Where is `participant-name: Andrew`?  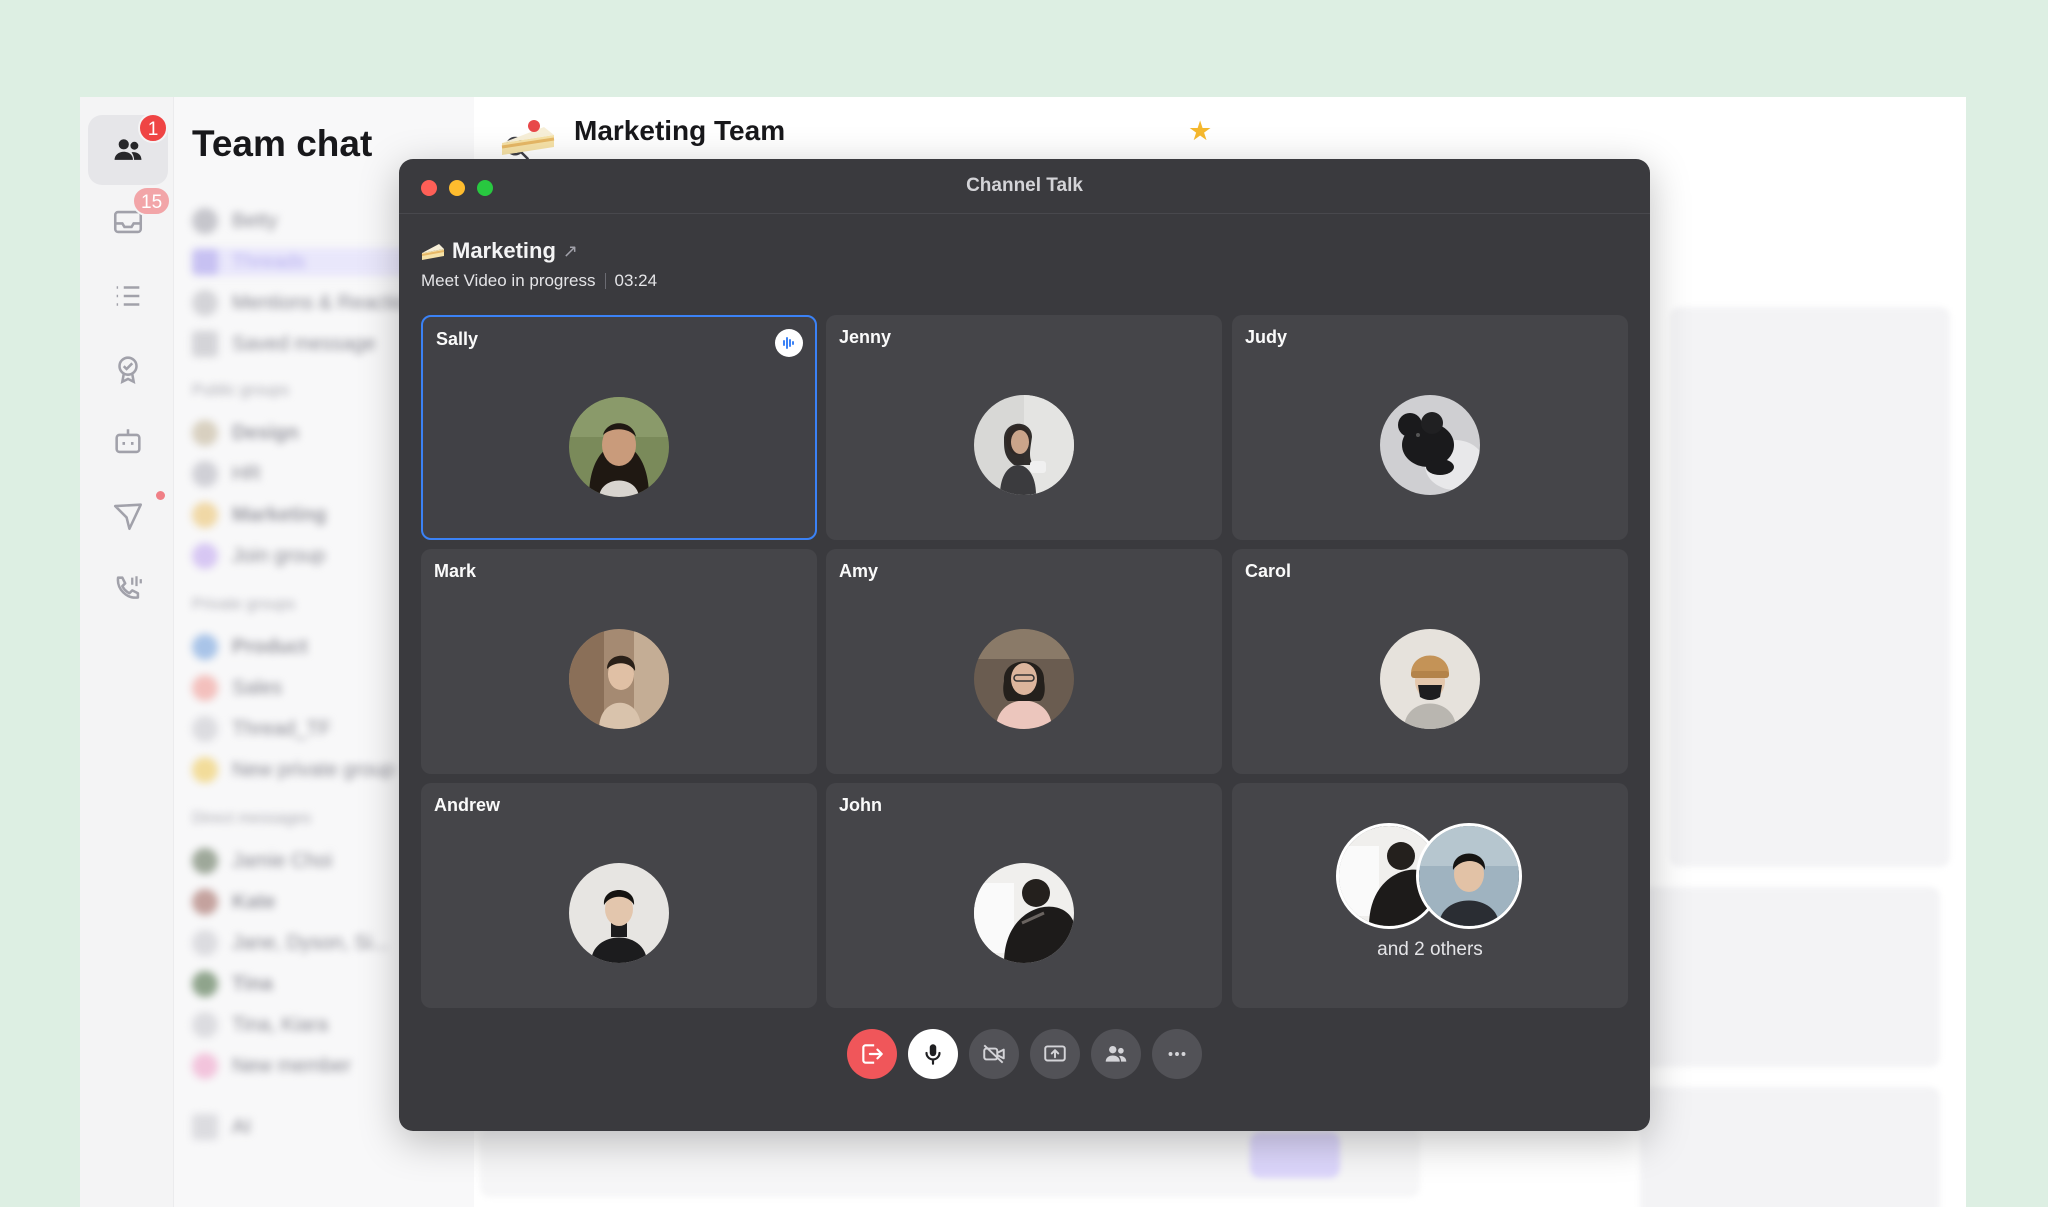
participant-name: Andrew is located at coordinates (467, 805).